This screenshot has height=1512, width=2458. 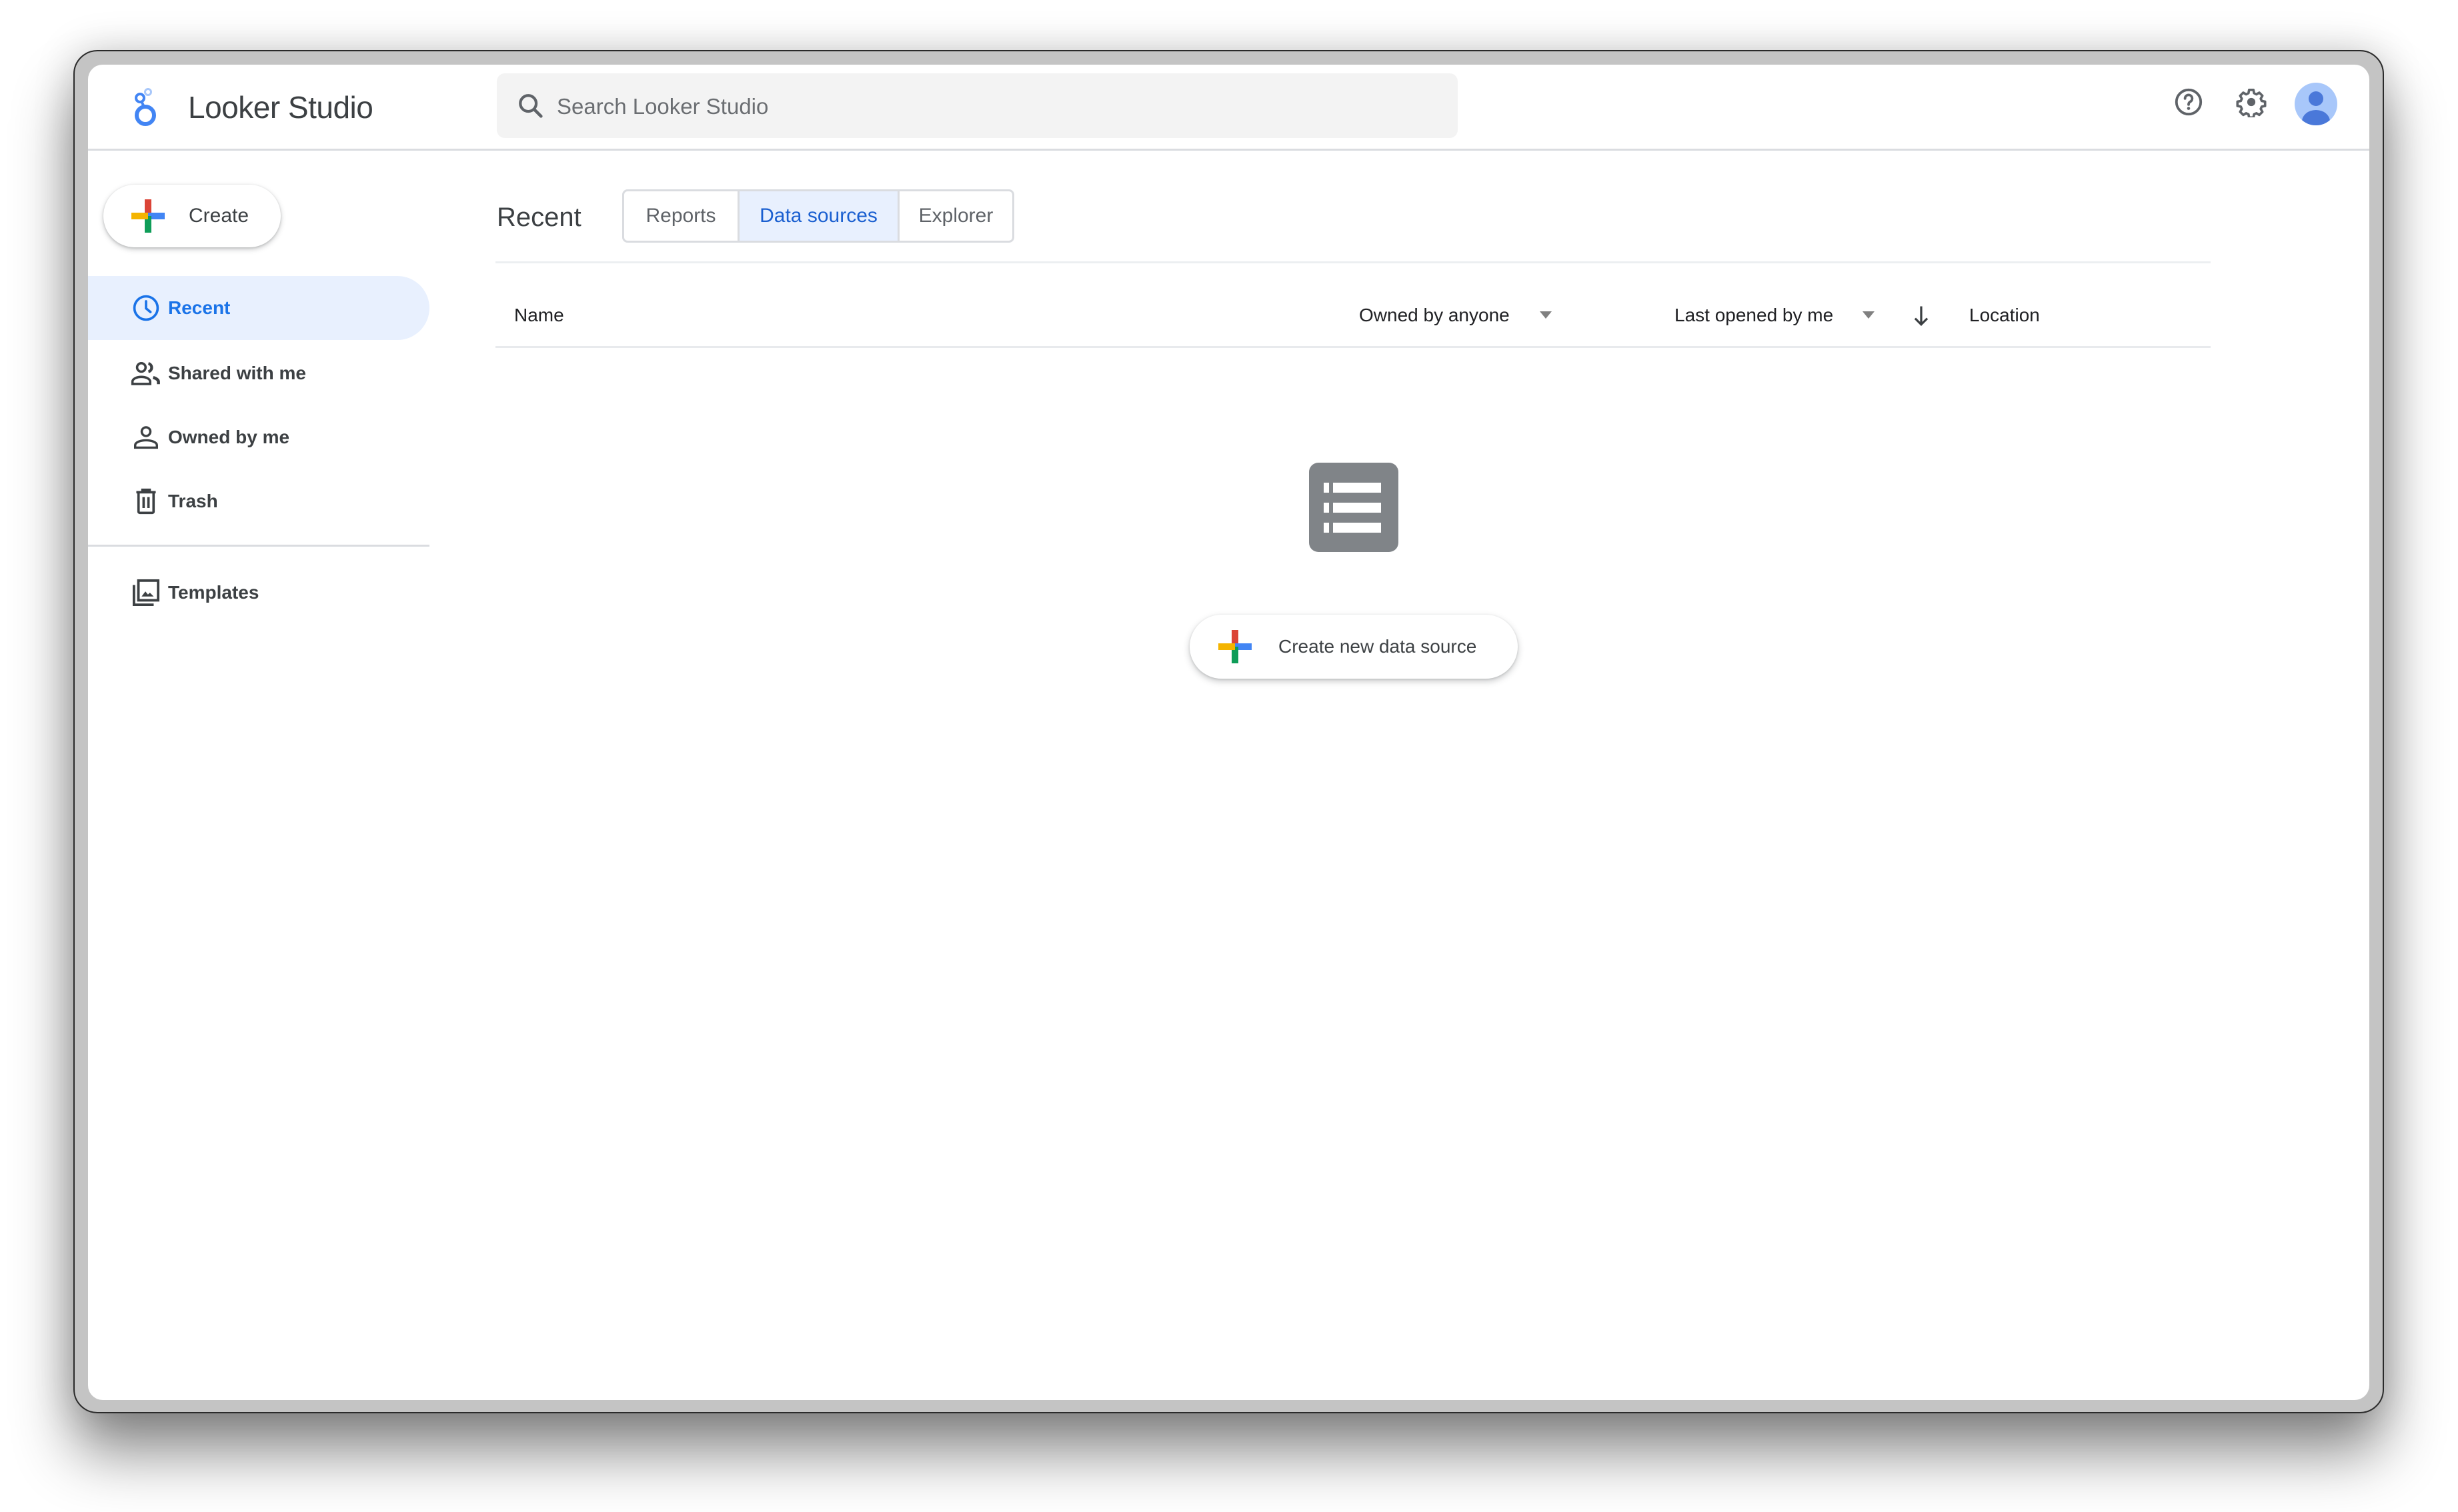 I want to click on search-input, so click(x=990, y=106).